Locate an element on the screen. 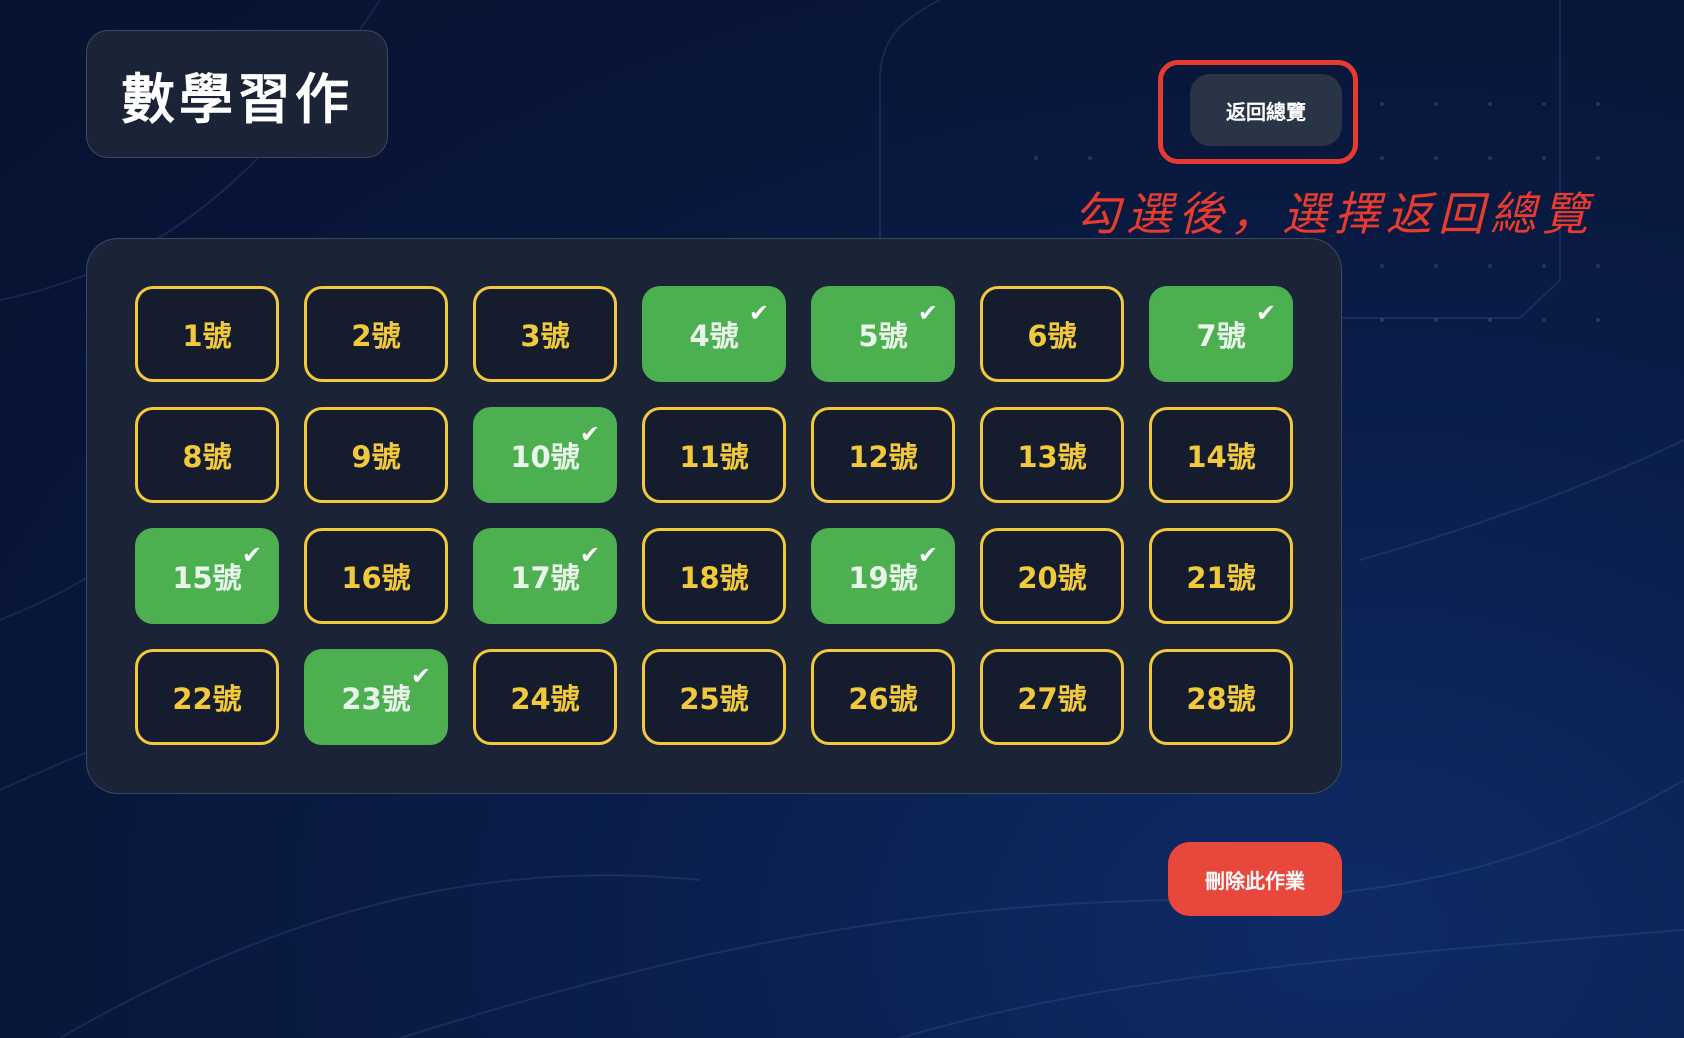  student-button: 7號 ✔ is located at coordinates (1221, 334).